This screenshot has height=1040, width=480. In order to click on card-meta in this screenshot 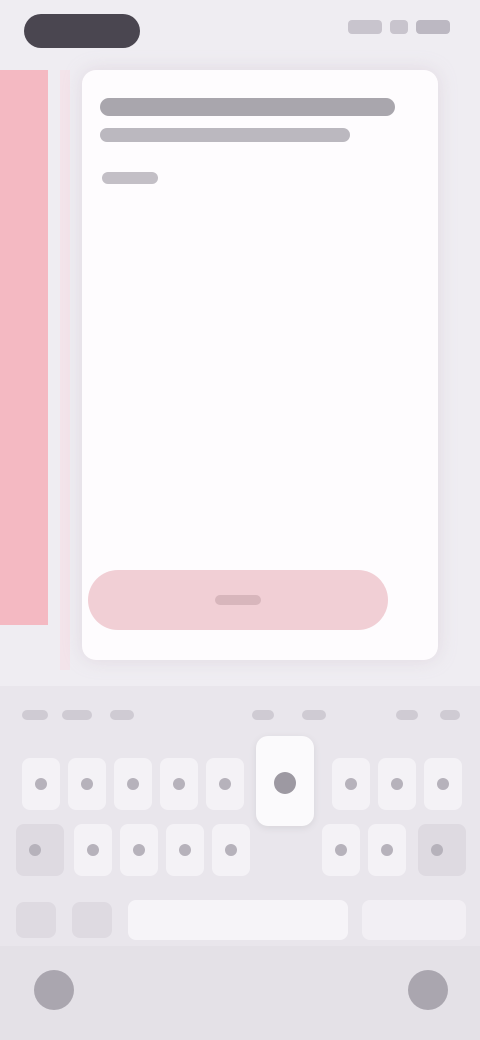, I will do `click(130, 178)`.